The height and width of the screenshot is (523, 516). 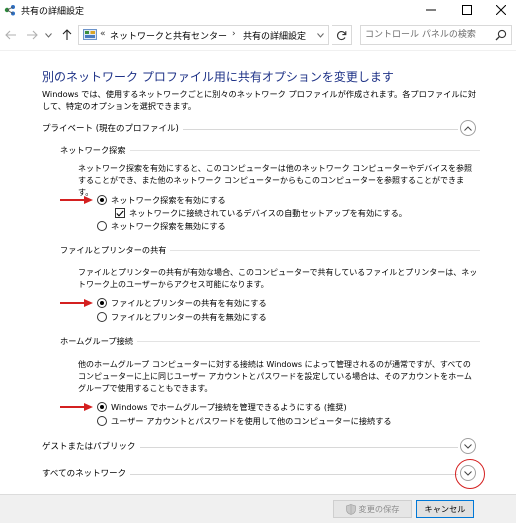 I want to click on chevron-up-icon, so click(x=468, y=128).